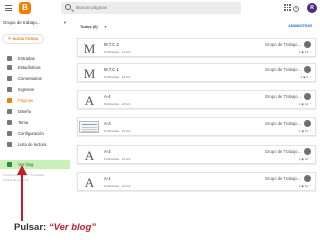  I want to click on menu-icon, so click(8, 8).